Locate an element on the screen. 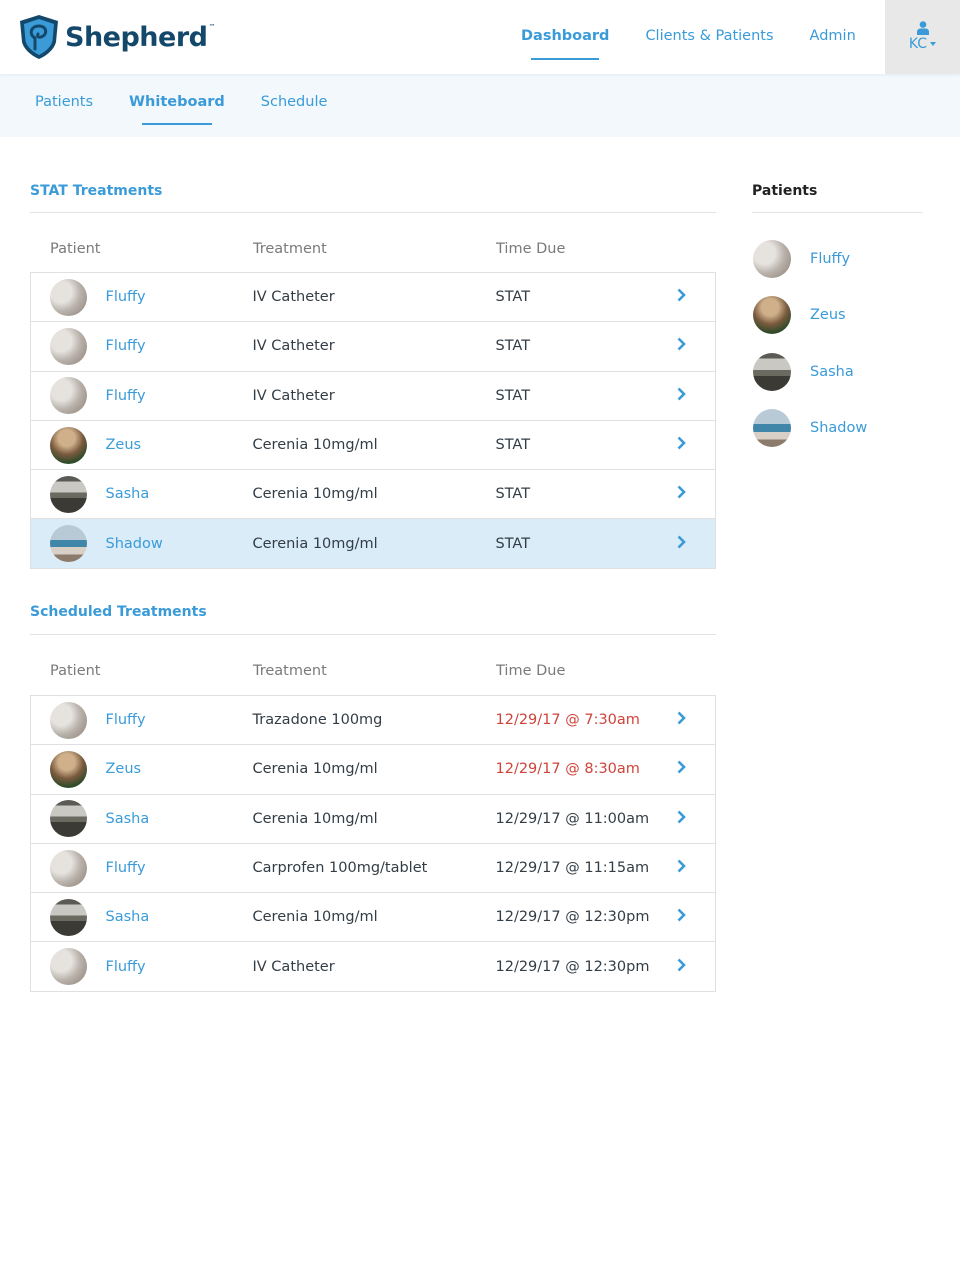  subnav-schedule: Schedule is located at coordinates (294, 102).